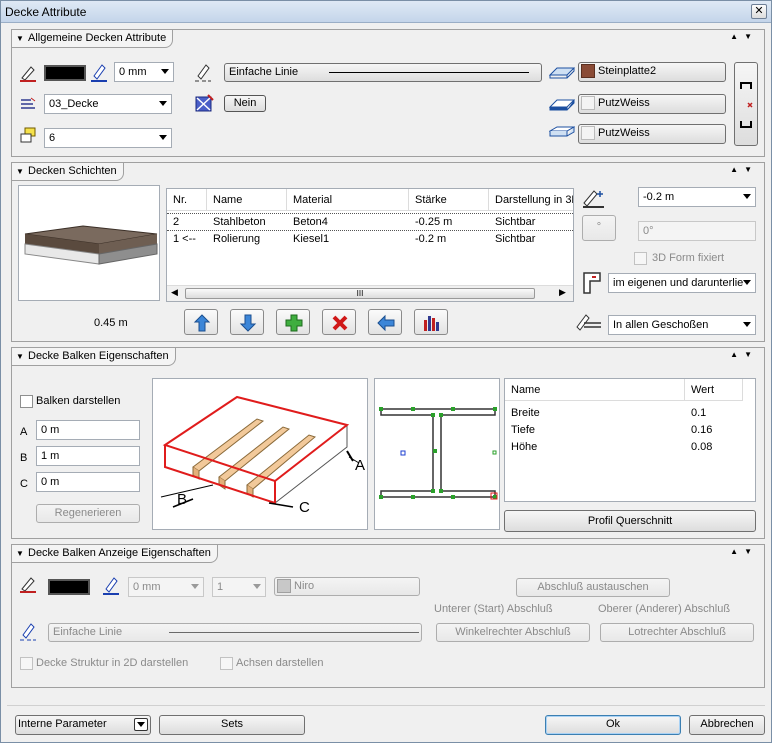 The height and width of the screenshot is (743, 772). Describe the element at coordinates (65, 73) in the screenshot. I see `pen-color-swatch` at that location.